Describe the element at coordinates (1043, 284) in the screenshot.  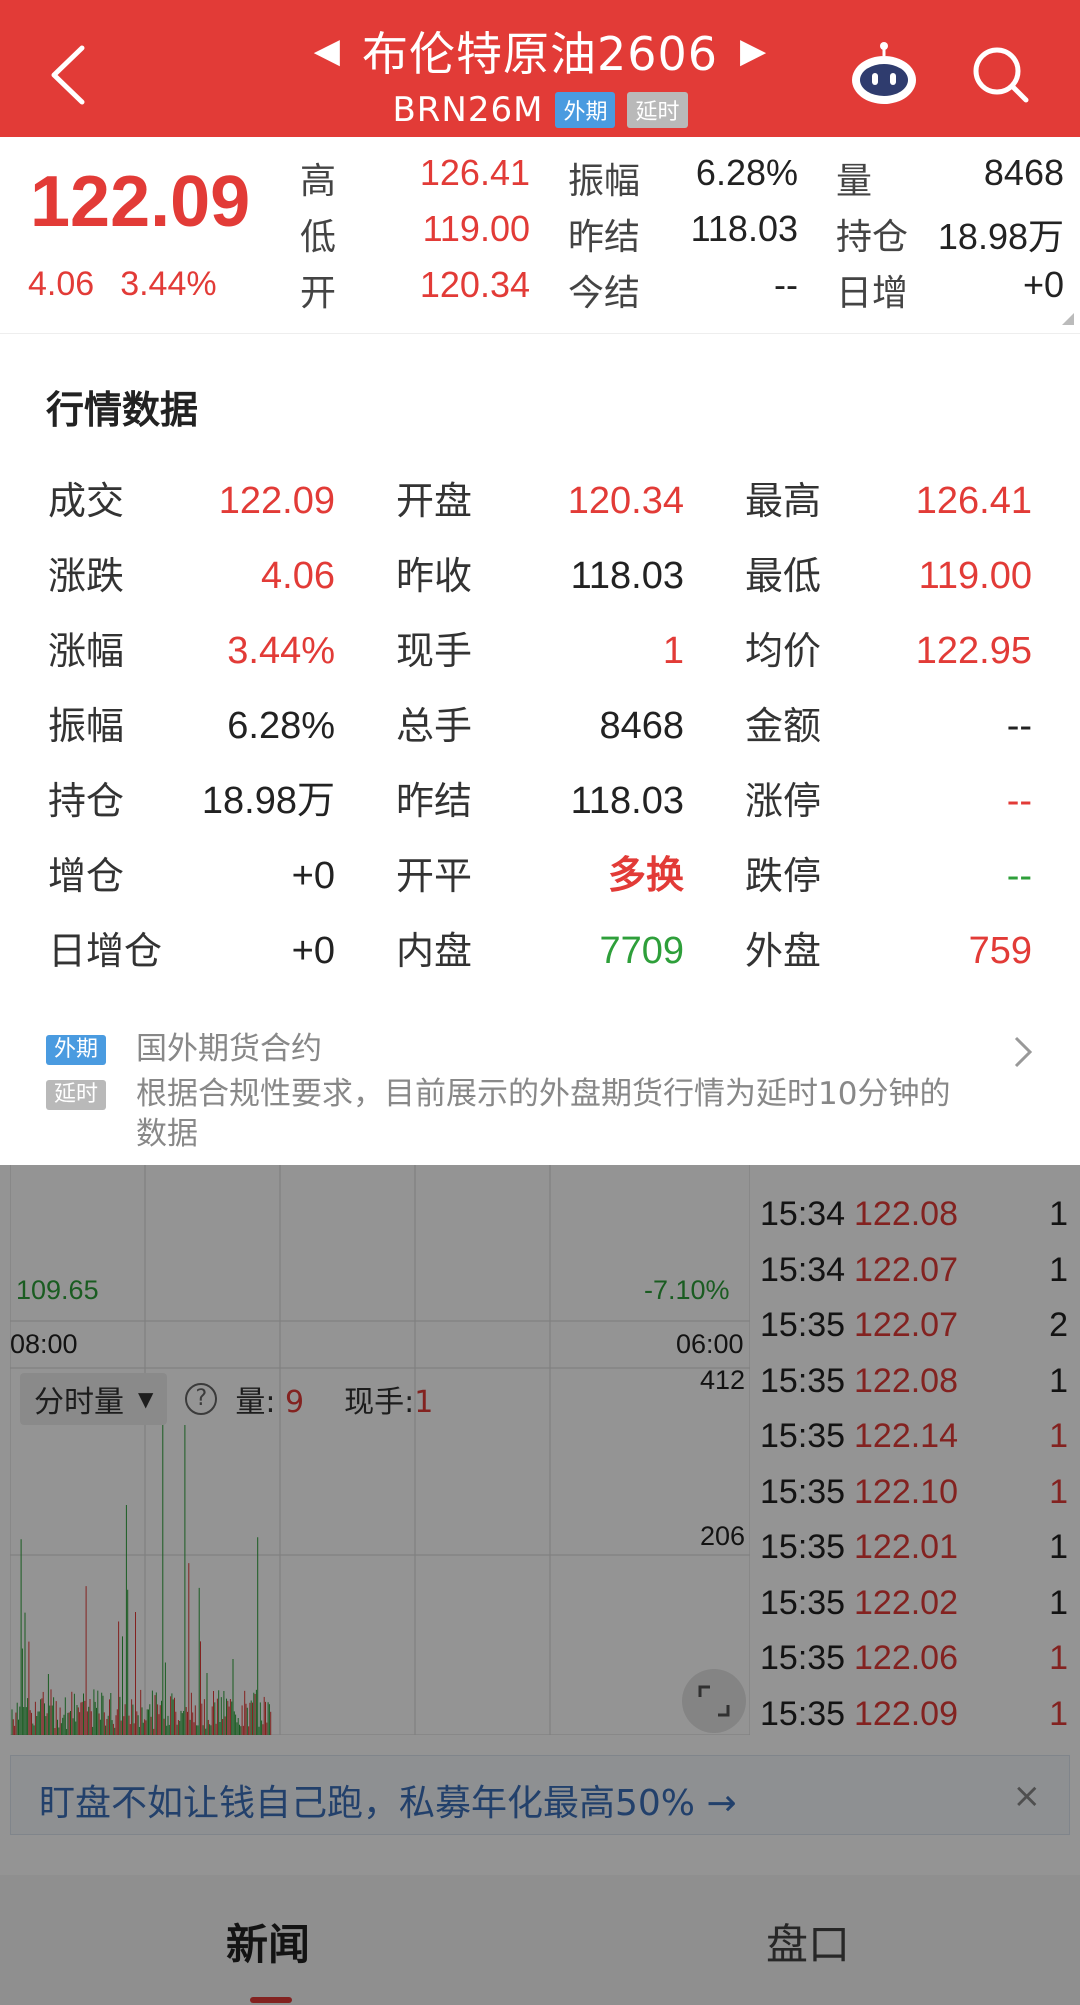
I see `quote-value: +0` at that location.